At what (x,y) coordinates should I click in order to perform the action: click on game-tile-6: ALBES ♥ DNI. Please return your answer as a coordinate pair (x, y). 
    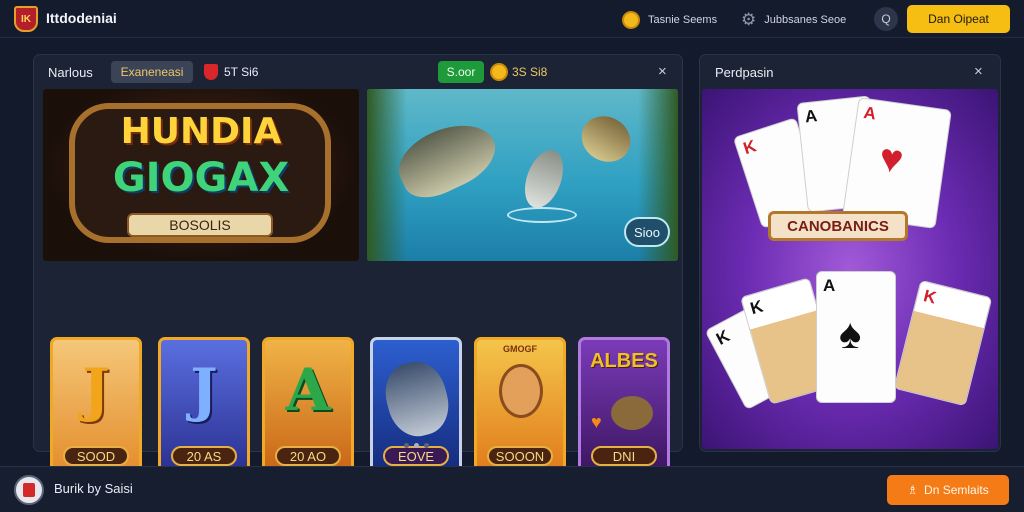
    Looking at the image, I should click on (624, 407).